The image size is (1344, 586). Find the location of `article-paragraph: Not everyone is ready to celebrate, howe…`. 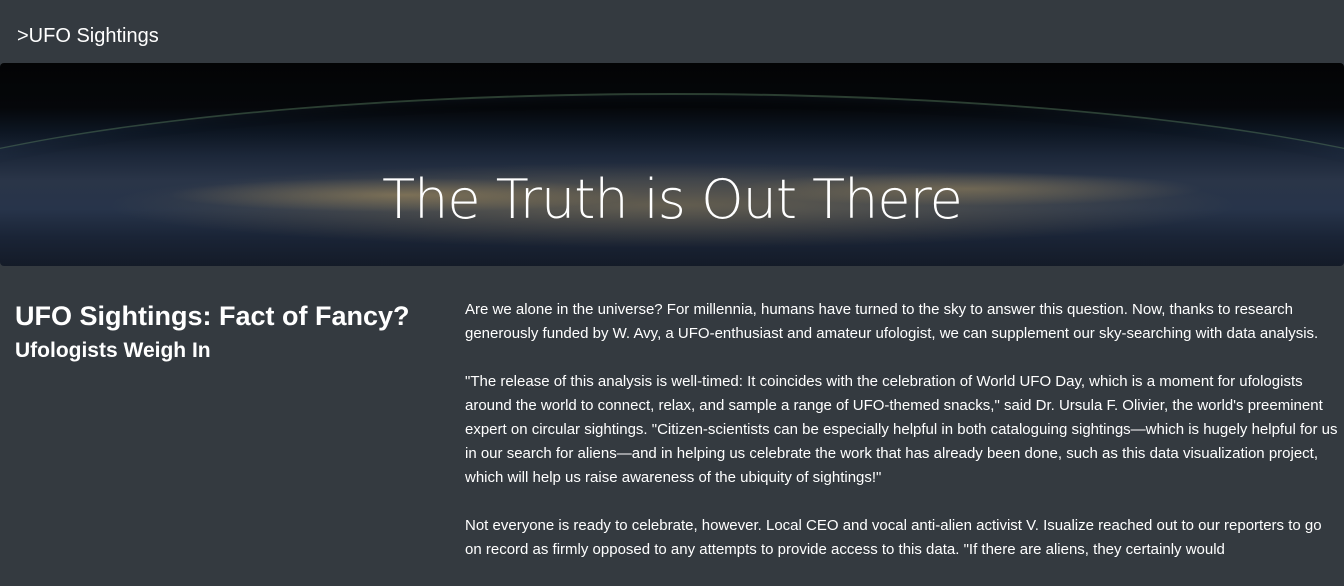

article-paragraph: Not everyone is ready to celebrate, howe… is located at coordinates (893, 537).